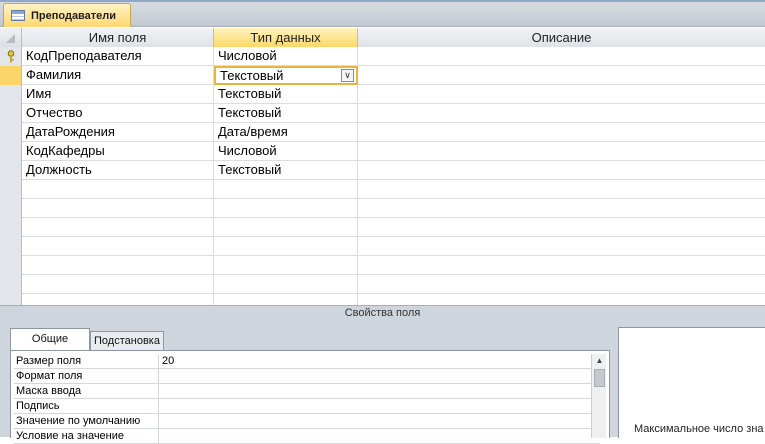  I want to click on corner-triangle-icon, so click(10, 38).